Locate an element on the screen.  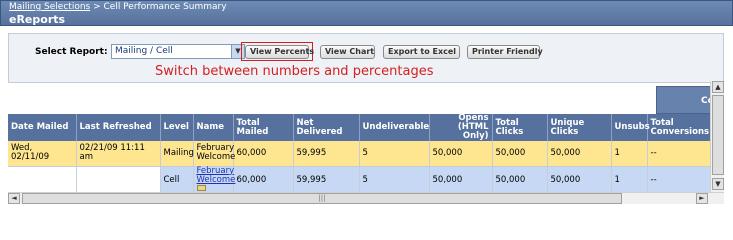
breadcrumb-current: Cell Performance Summary is located at coordinates (165, 7).